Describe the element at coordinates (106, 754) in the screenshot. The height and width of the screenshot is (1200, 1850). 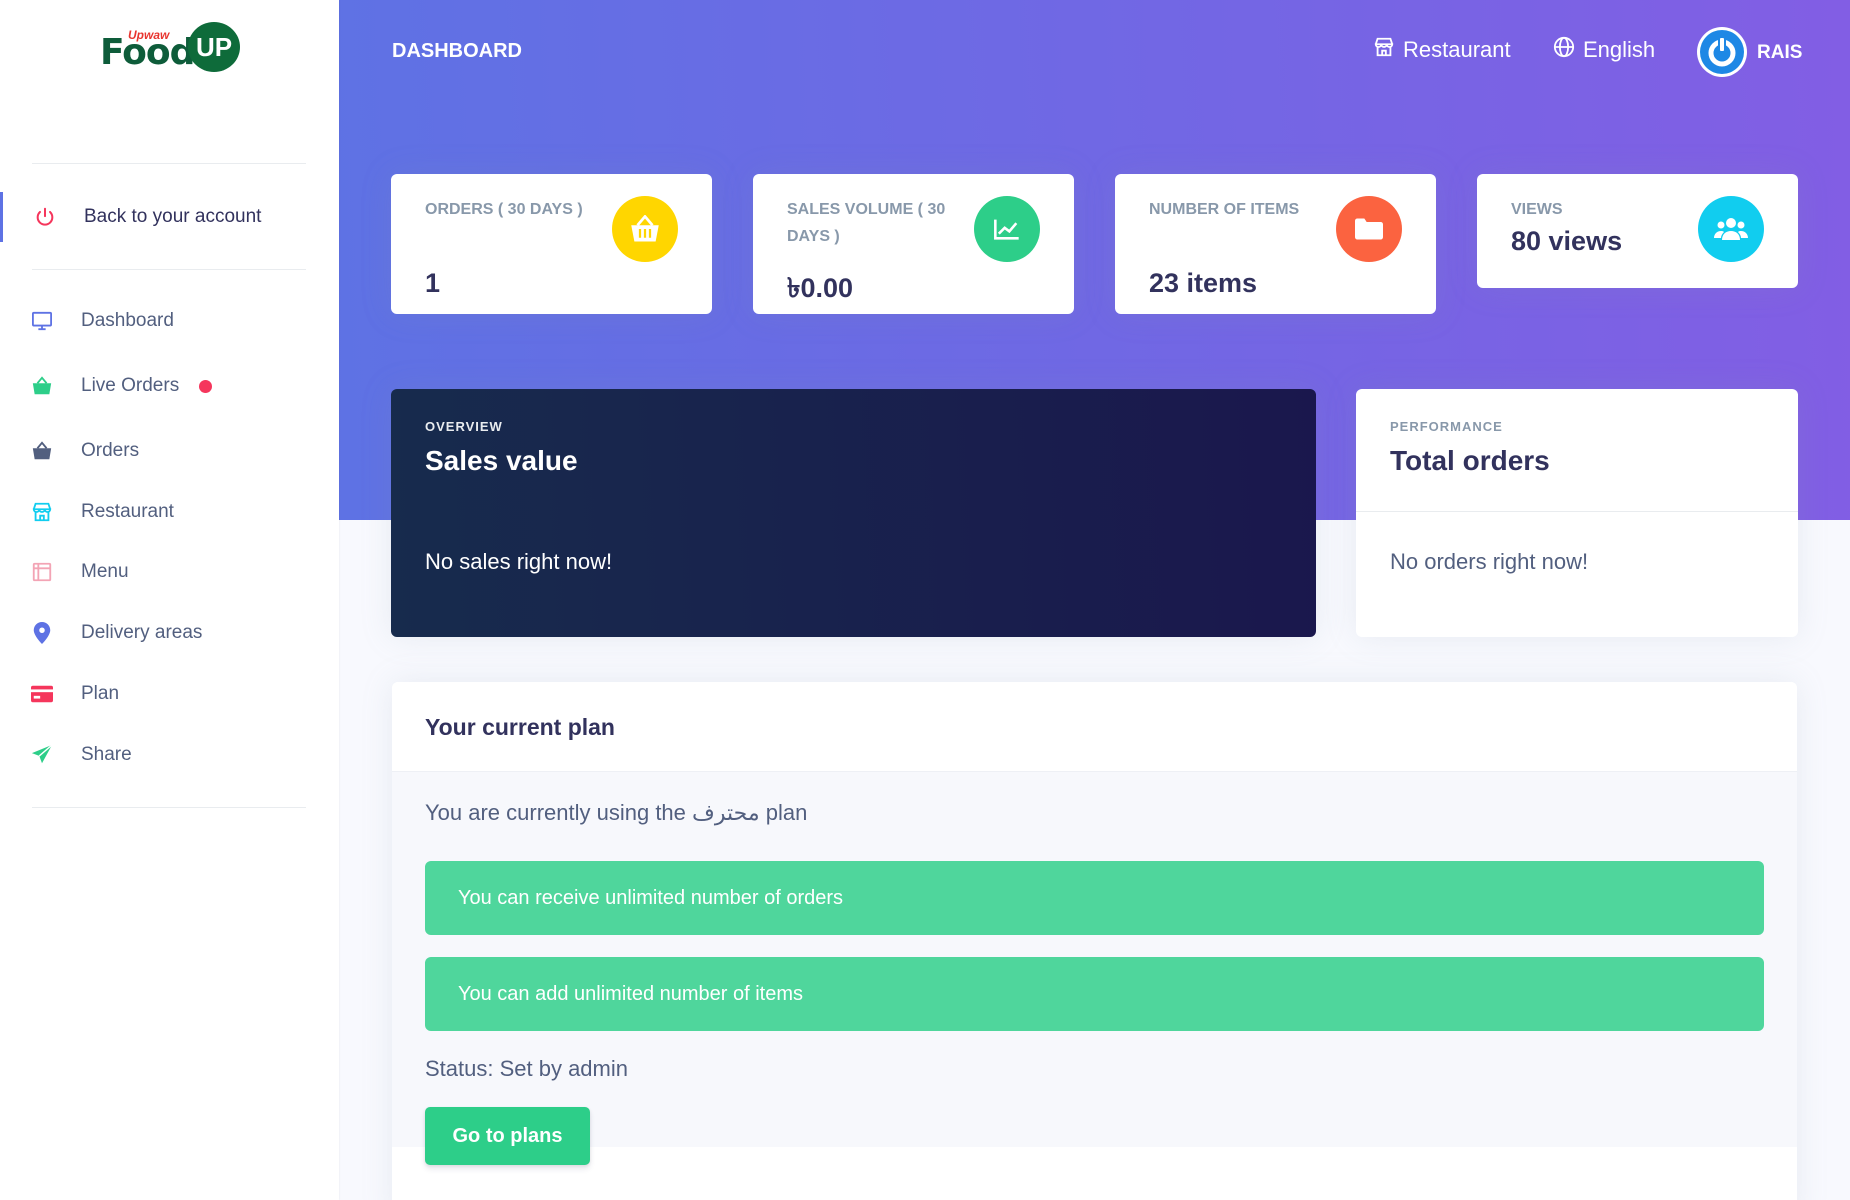
I see `sidebar-item-label: Share` at that location.